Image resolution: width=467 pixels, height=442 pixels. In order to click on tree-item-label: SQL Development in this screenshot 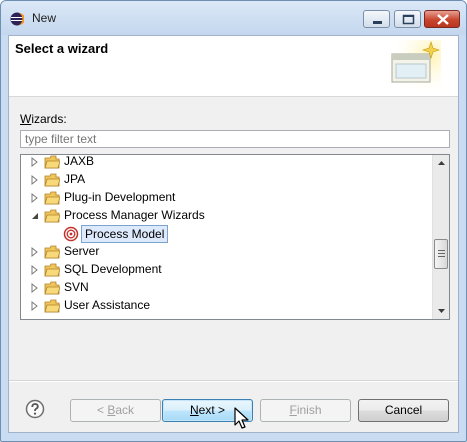, I will do `click(113, 269)`.